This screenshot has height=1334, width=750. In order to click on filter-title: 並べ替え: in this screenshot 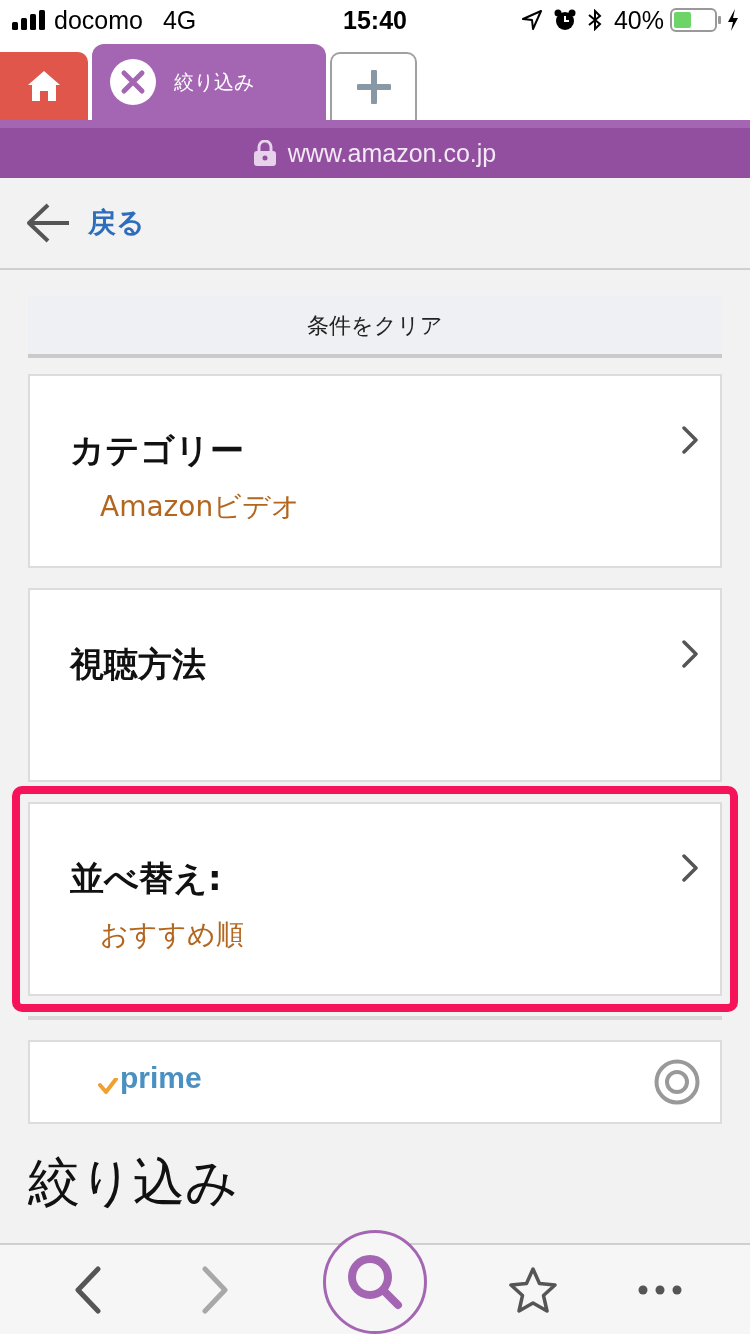, I will do `click(146, 878)`.